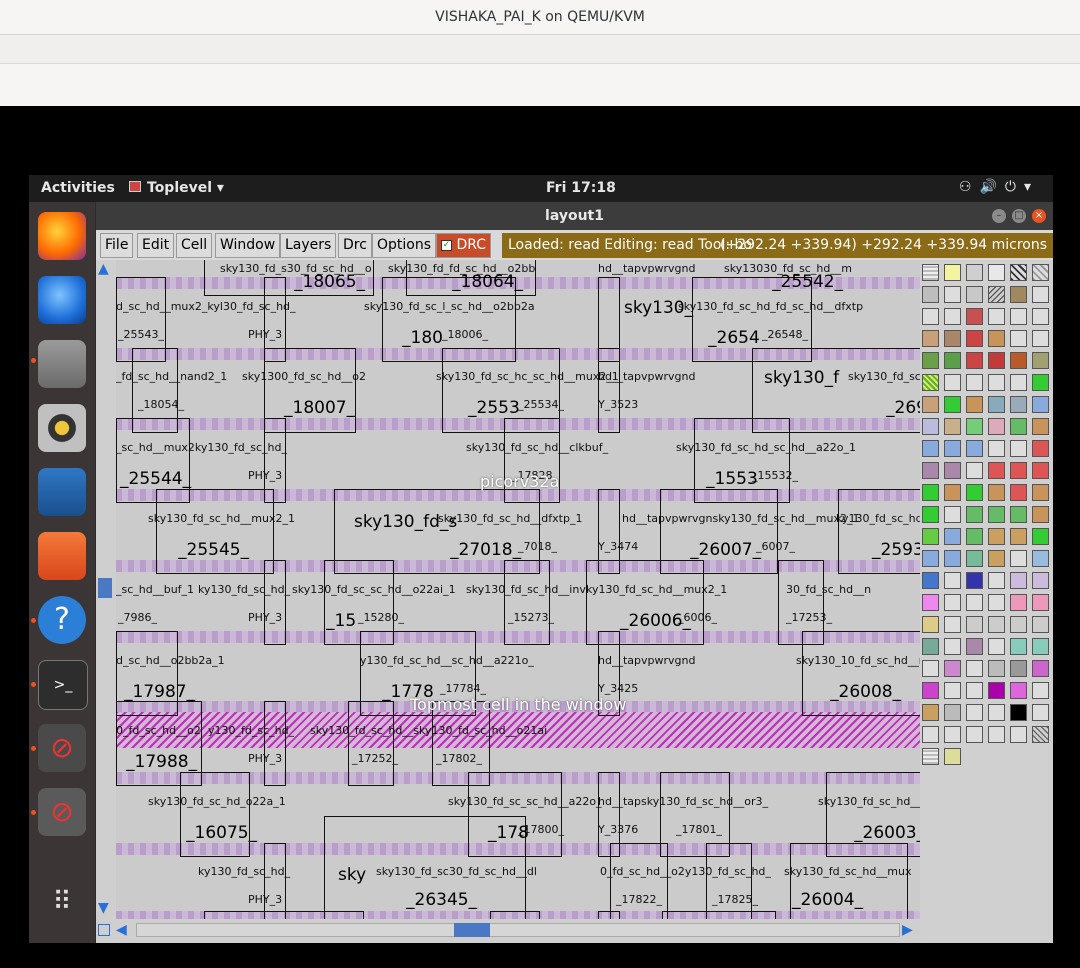  I want to click on app-menu-toplevel: Toplevel ▾, so click(176, 188).